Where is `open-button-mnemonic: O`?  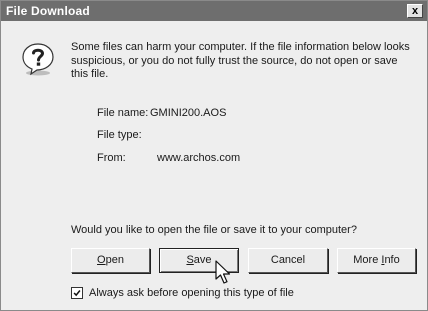 open-button-mnemonic: O is located at coordinates (101, 260).